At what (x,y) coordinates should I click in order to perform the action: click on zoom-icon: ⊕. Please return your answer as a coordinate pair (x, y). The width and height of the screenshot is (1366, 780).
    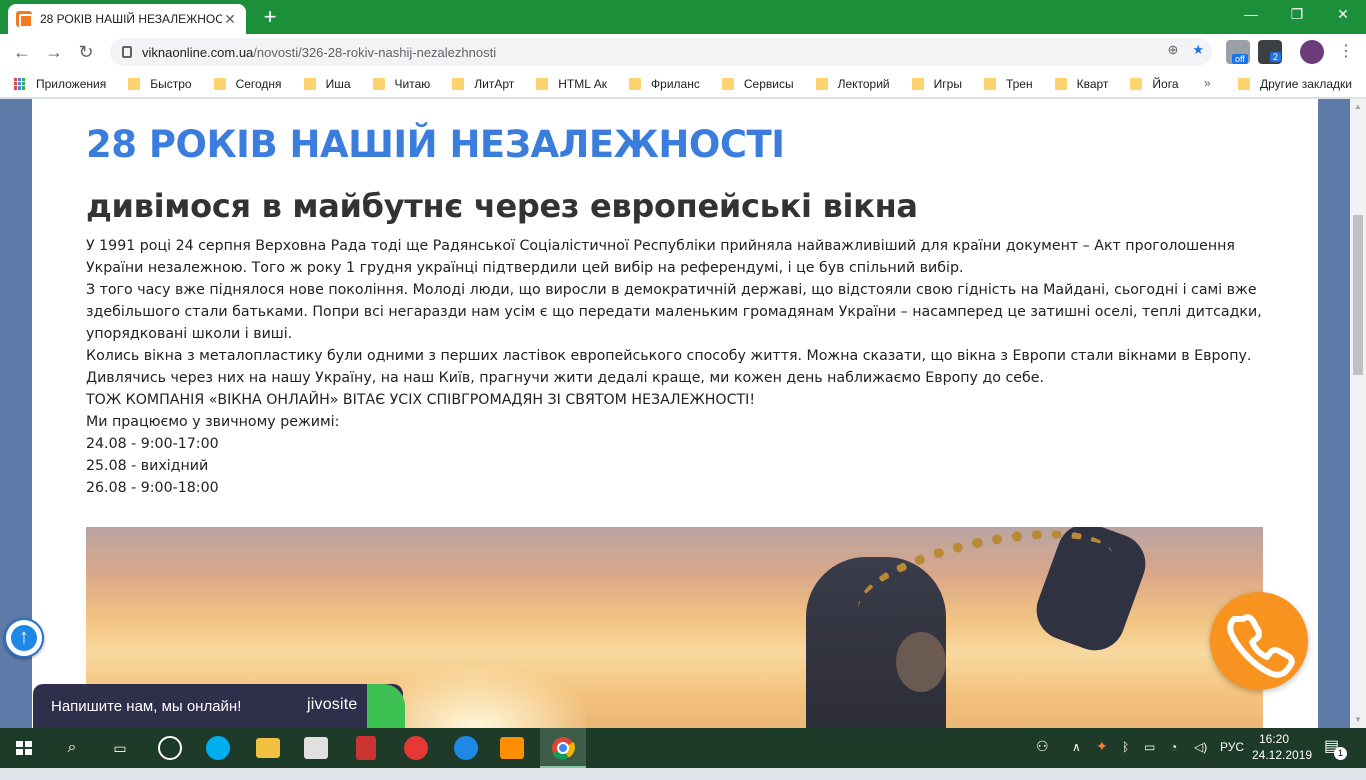
    Looking at the image, I should click on (1172, 50).